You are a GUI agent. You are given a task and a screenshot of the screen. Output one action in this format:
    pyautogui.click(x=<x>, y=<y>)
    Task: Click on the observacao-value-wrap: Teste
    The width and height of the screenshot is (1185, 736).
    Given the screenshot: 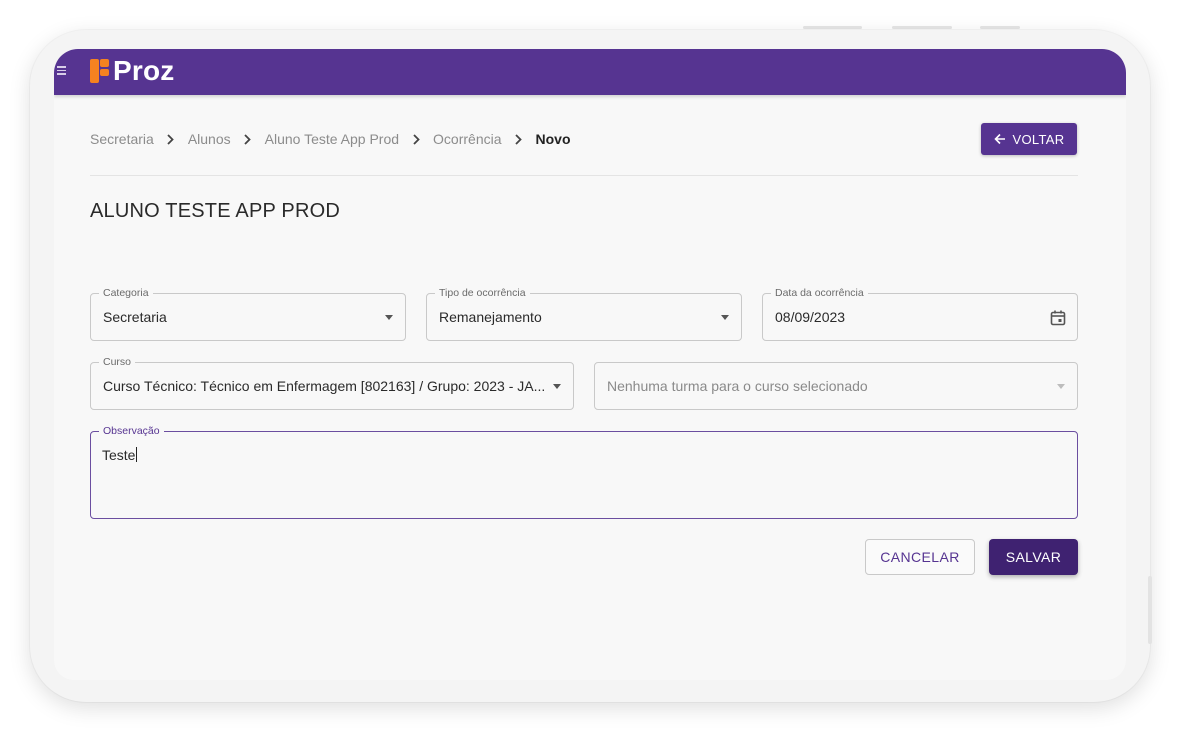 What is the action you would take?
    pyautogui.click(x=120, y=455)
    